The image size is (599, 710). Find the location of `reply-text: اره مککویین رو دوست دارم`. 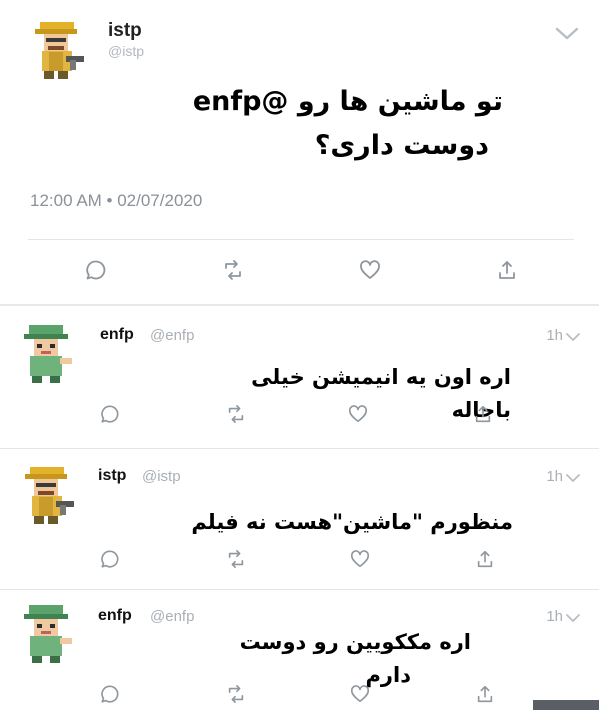

reply-text: اره مککویین رو دوست دارم is located at coordinates (301, 659).